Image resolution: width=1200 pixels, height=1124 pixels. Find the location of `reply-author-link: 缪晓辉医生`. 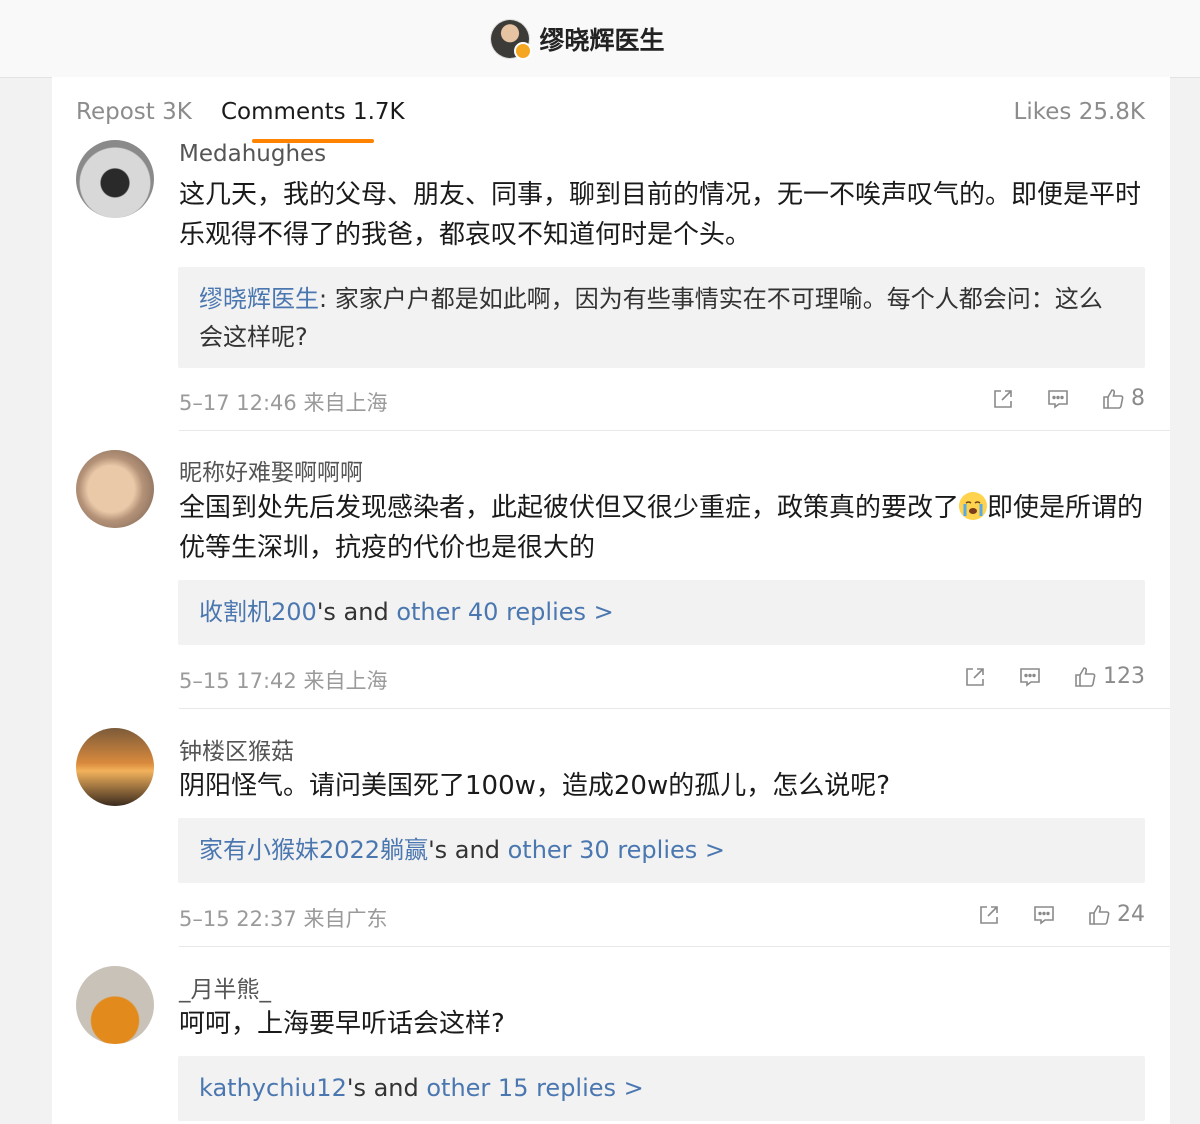

reply-author-link: 缪晓辉医生 is located at coordinates (259, 299).